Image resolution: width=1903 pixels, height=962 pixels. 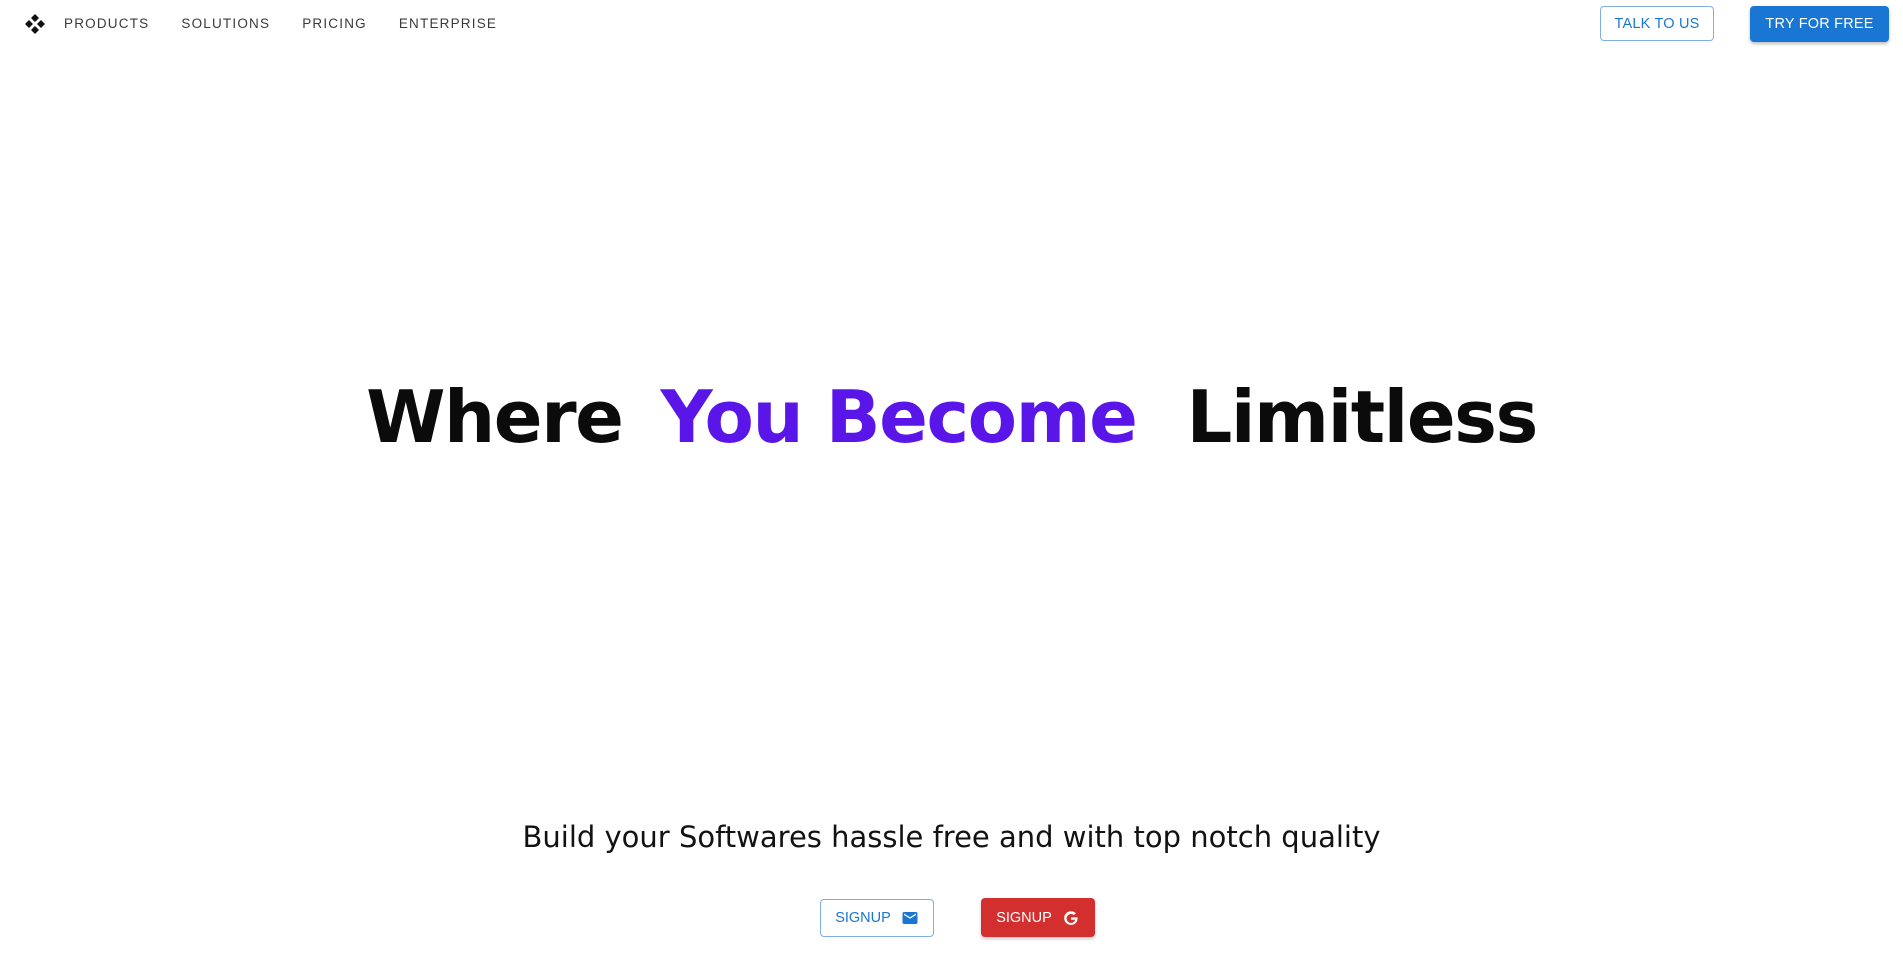 What do you see at coordinates (863, 918) in the screenshot?
I see `signup-email-label: SIGNUP` at bounding box center [863, 918].